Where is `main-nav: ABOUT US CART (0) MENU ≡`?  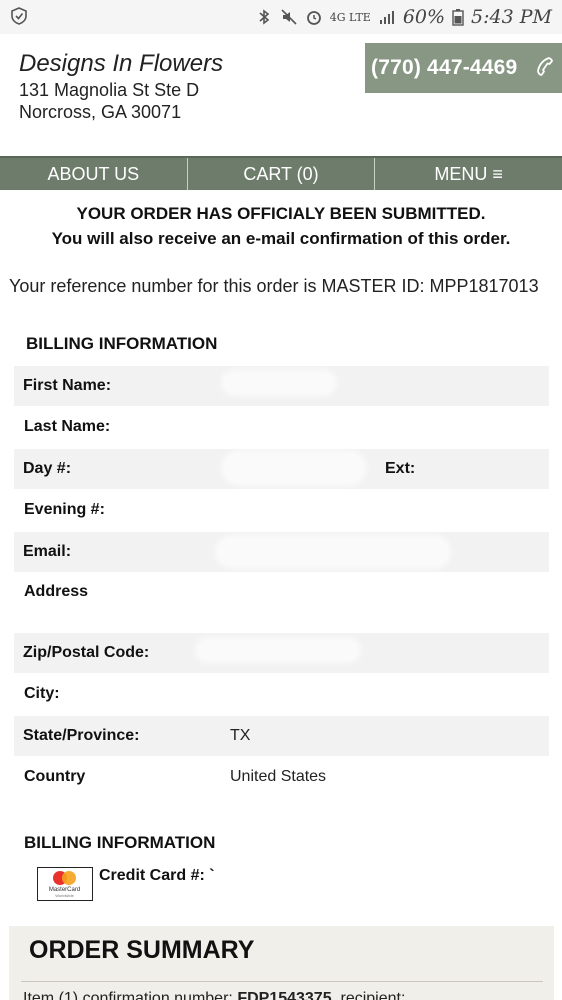
main-nav: ABOUT US CART (0) MENU ≡ is located at coordinates (281, 173).